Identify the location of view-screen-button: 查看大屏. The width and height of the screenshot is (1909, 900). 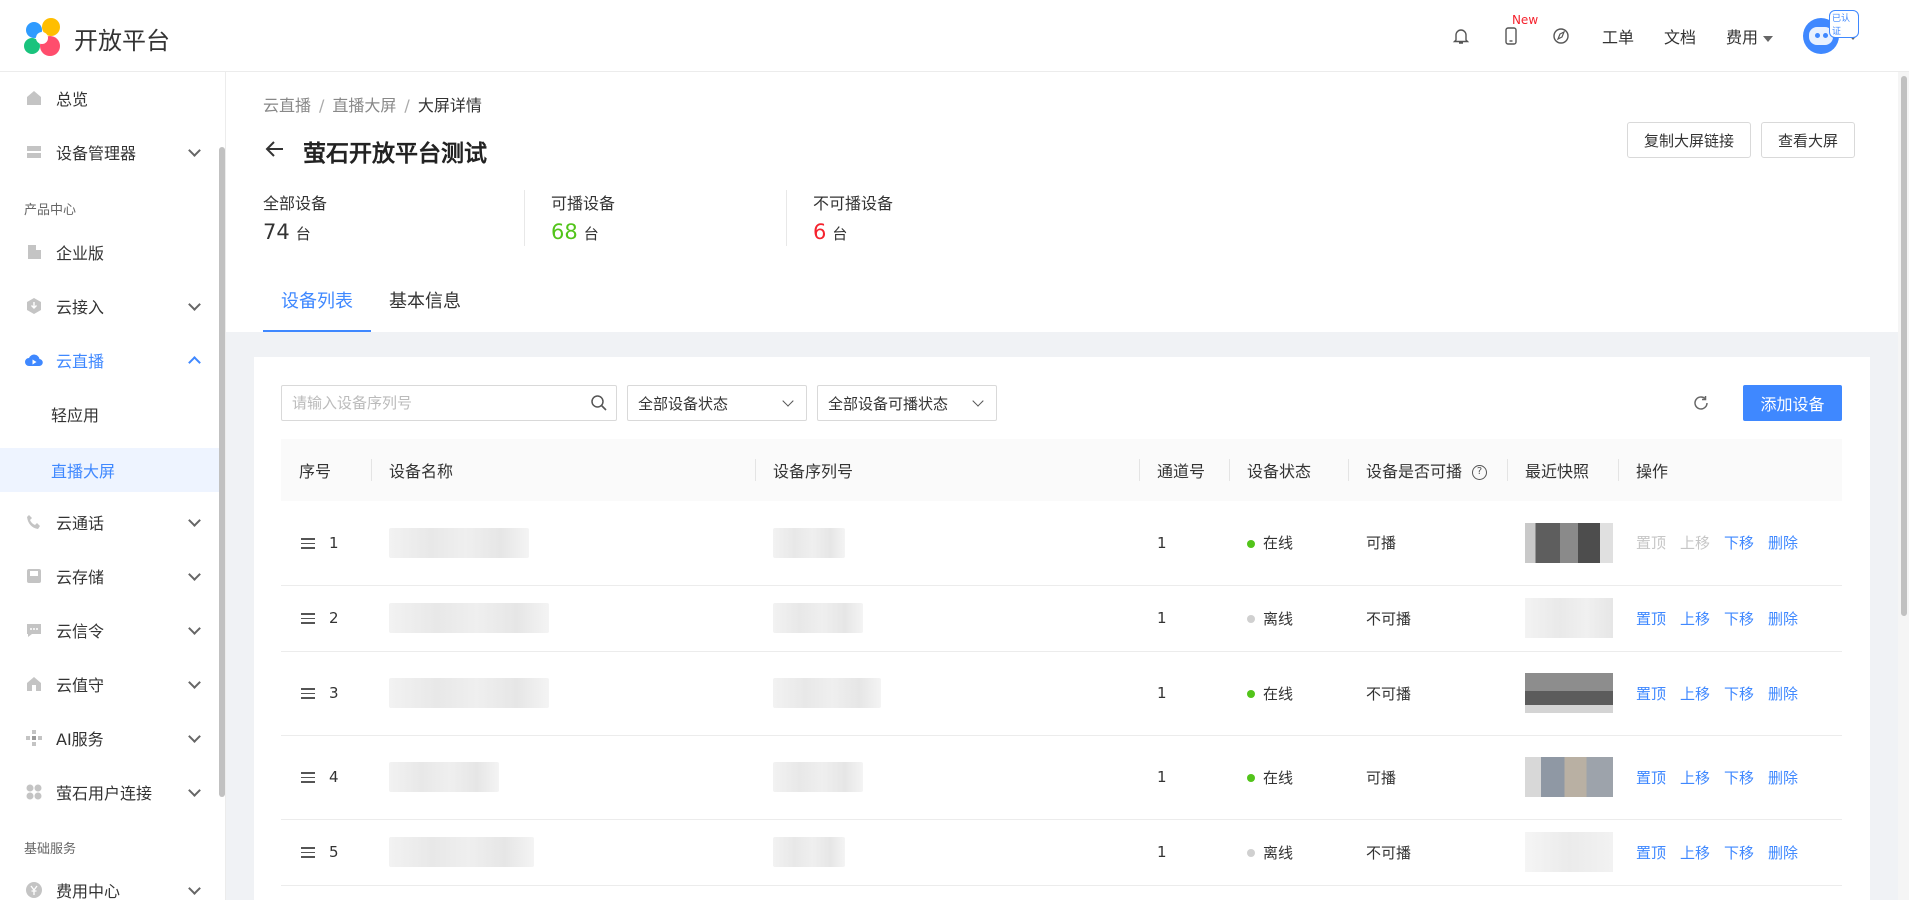
(1808, 140).